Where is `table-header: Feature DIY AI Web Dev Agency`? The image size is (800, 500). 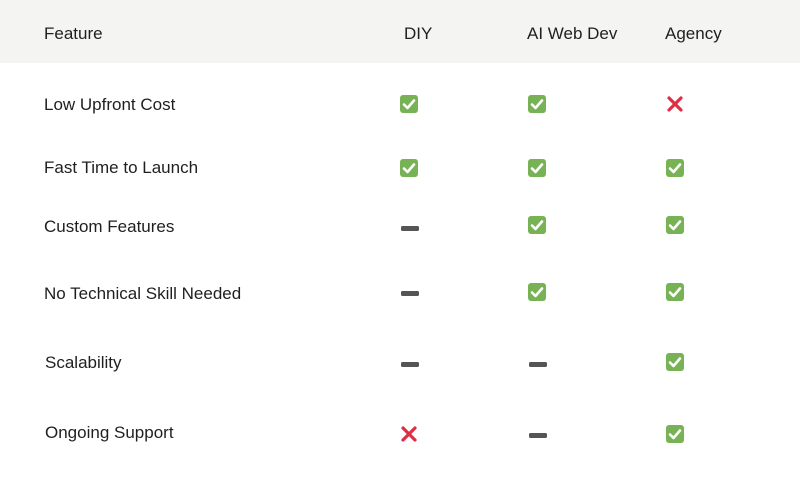 table-header: Feature DIY AI Web Dev Agency is located at coordinates (400, 31).